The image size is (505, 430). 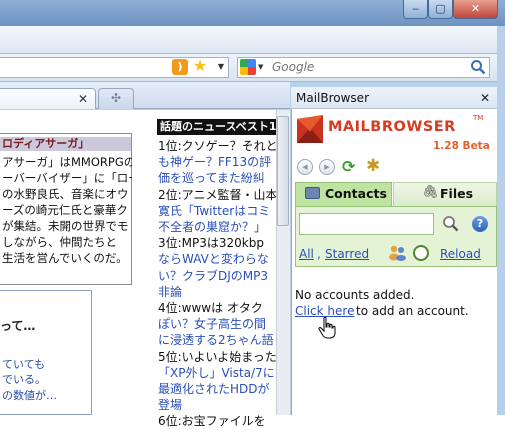 I want to click on paperclip-icon: 🖇, so click(x=430, y=192).